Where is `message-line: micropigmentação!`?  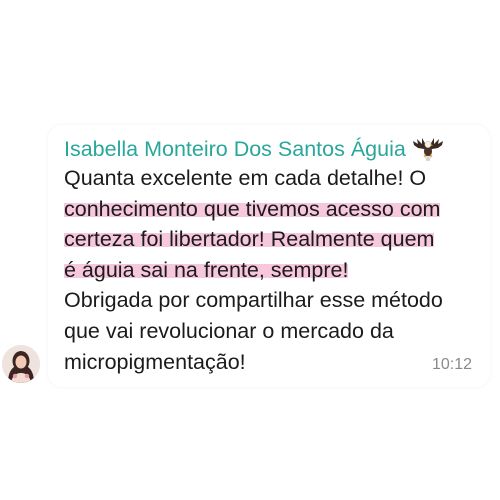
message-line: micropigmentação! is located at coordinates (274, 362).